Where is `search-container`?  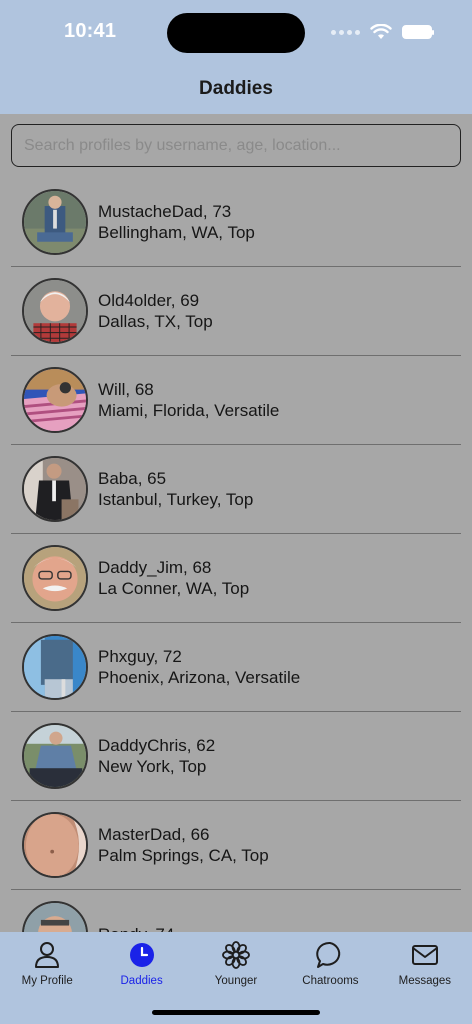 search-container is located at coordinates (236, 145).